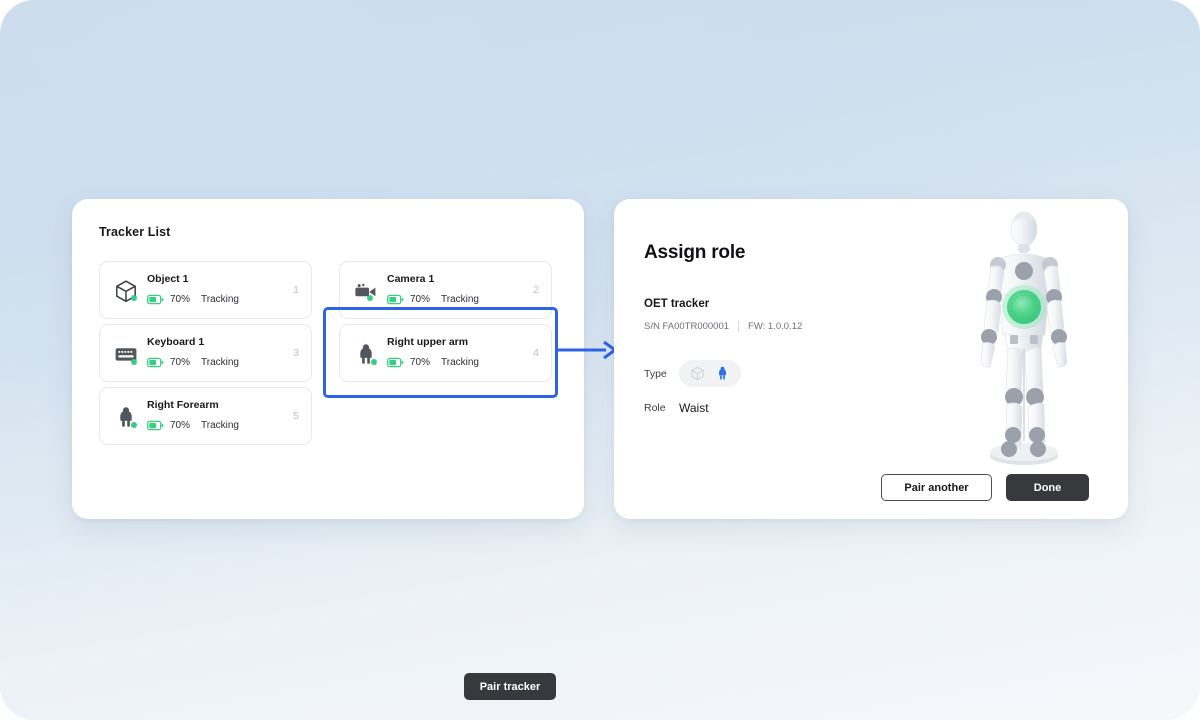  I want to click on meta-divider, so click(739, 326).